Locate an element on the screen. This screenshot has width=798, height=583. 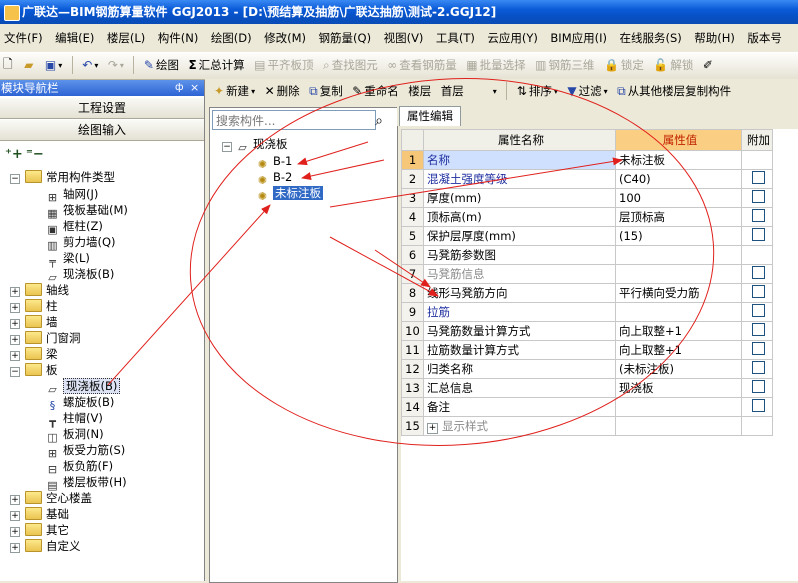
property-value-field: 向上取整+1 is located at coordinates (678, 331).